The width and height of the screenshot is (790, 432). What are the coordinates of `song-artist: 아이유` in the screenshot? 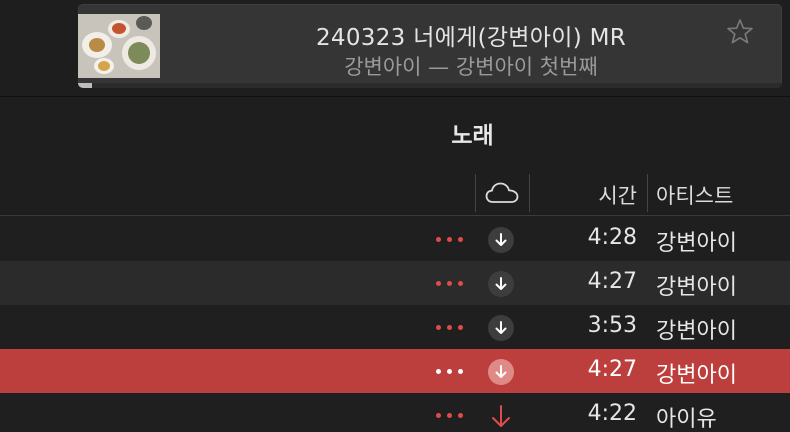 It's located at (686, 419).